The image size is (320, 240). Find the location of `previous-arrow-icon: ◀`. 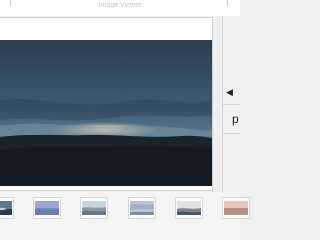

previous-arrow-icon: ◀ is located at coordinates (232, 92).